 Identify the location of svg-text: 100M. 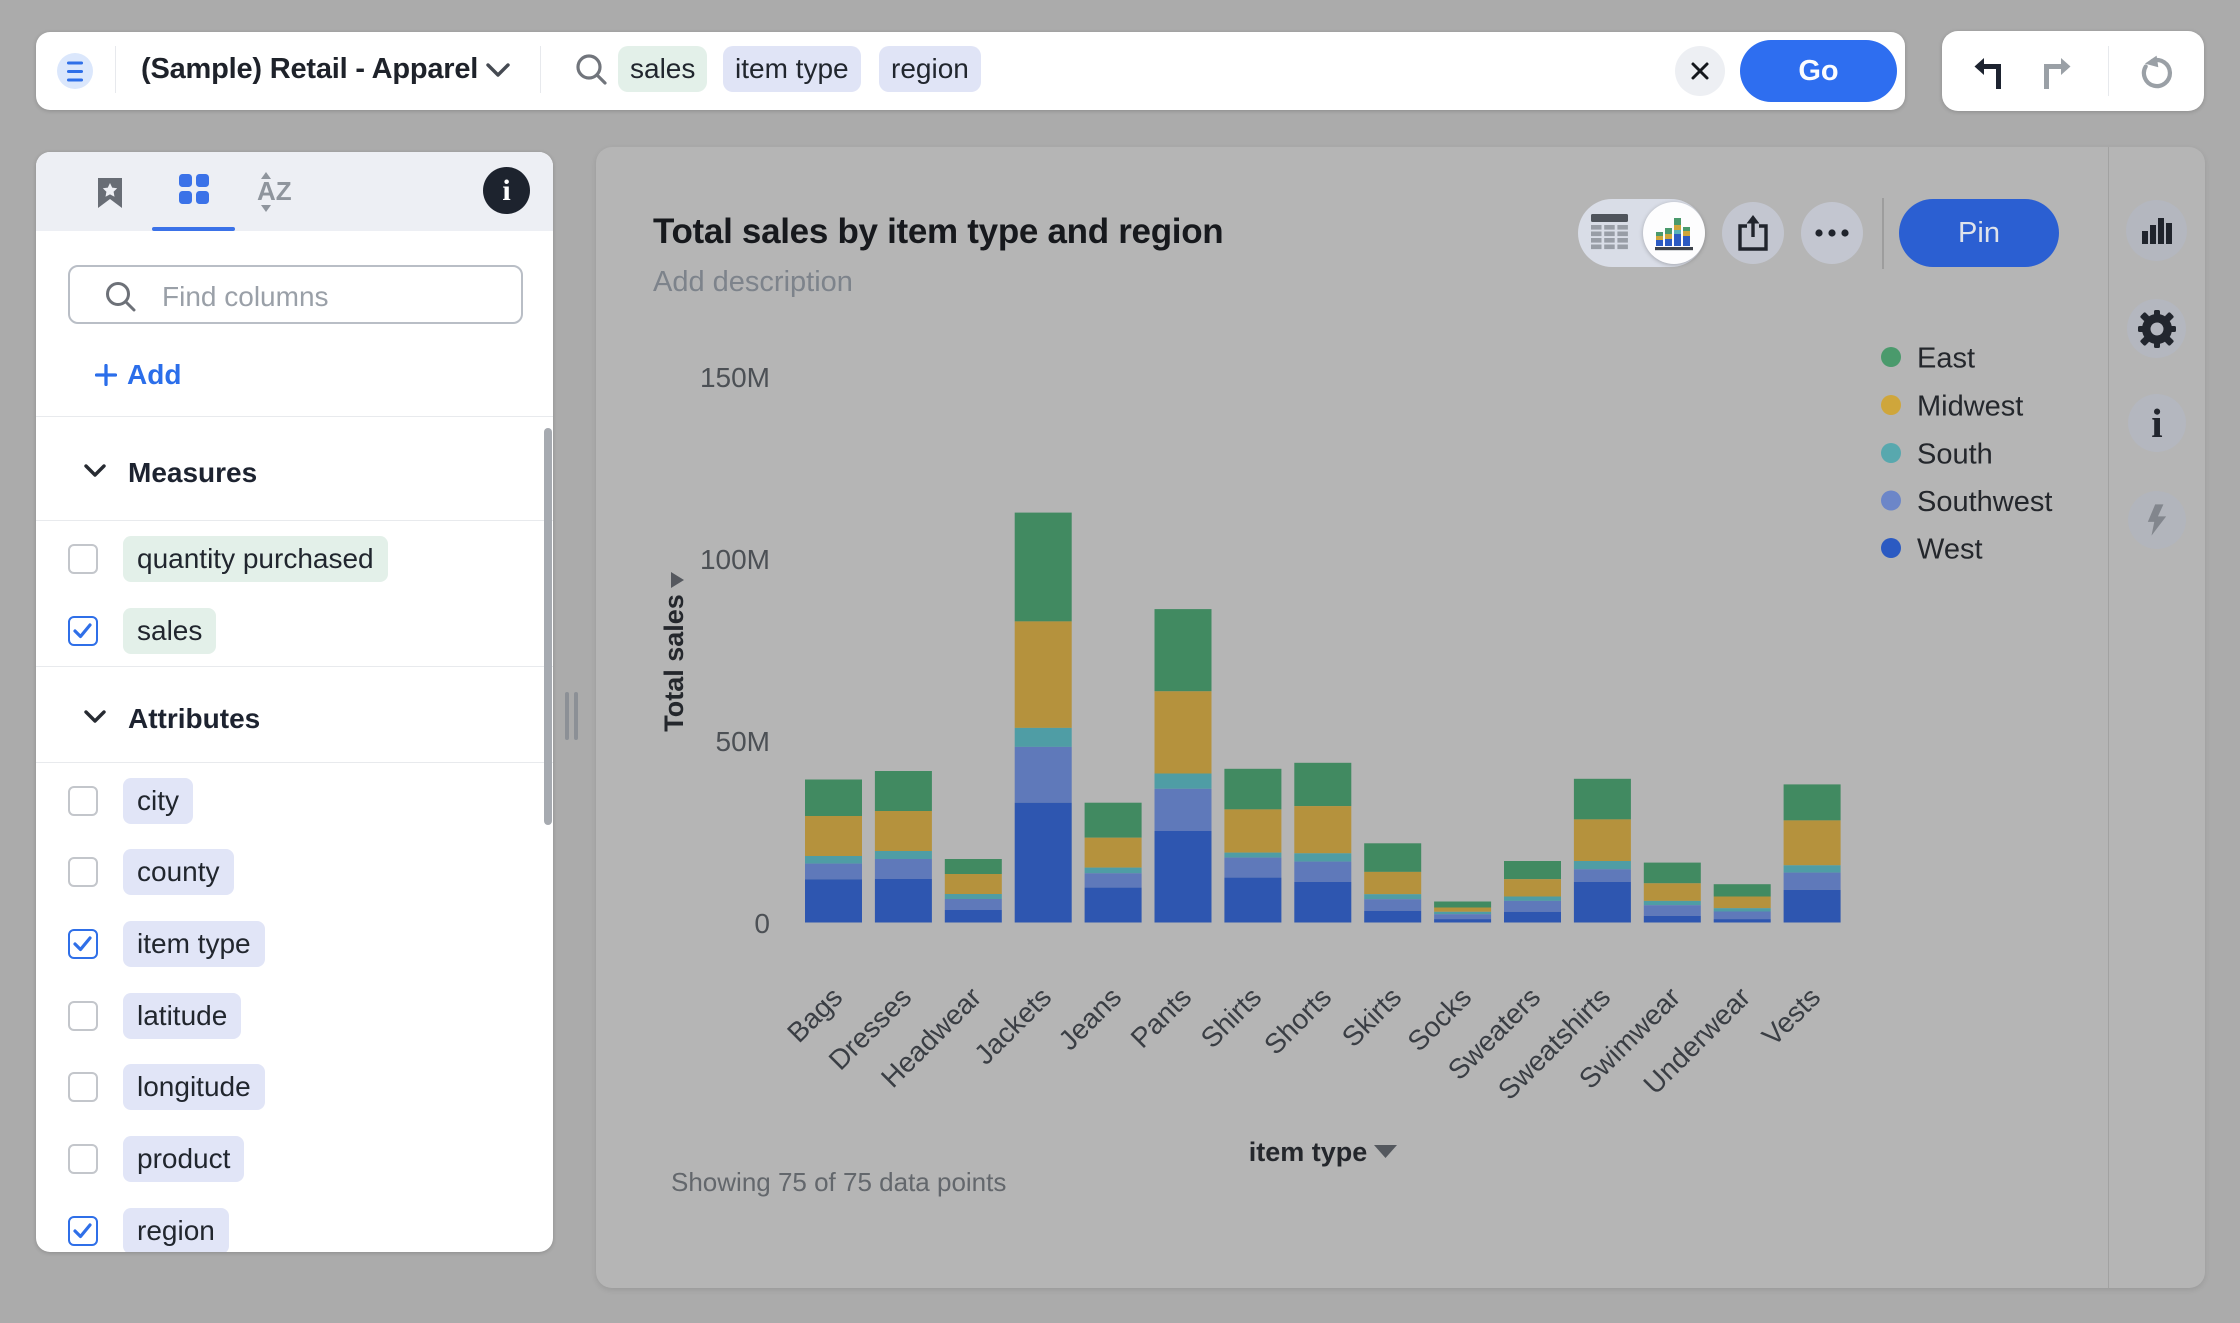
(735, 559).